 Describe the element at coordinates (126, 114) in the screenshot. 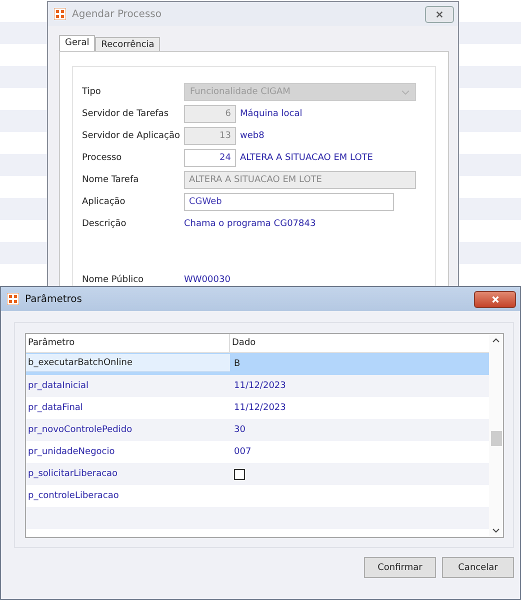

I see `field-label: Servidor de Tarefas` at that location.